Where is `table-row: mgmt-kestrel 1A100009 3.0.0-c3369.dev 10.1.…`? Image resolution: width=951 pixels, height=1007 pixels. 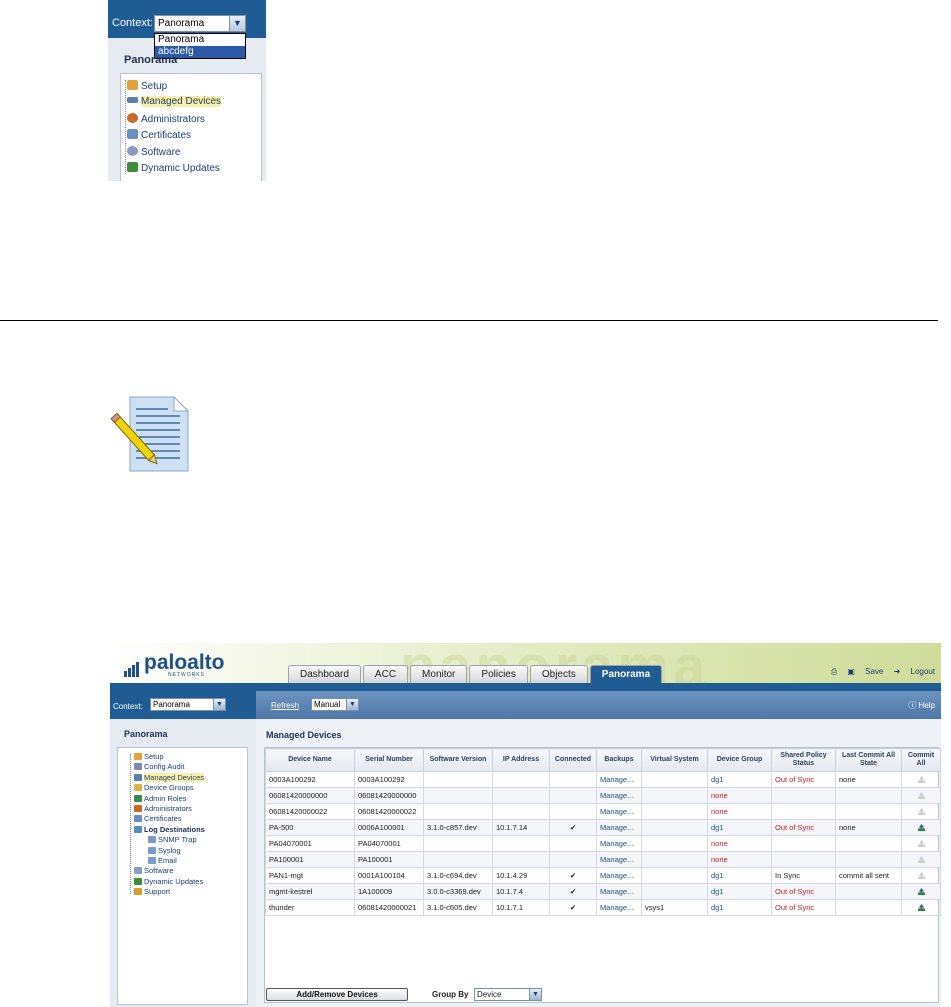
table-row: mgmt-kestrel 1A100009 3.0.0-c3369.dev 10.1.… is located at coordinates (603, 891).